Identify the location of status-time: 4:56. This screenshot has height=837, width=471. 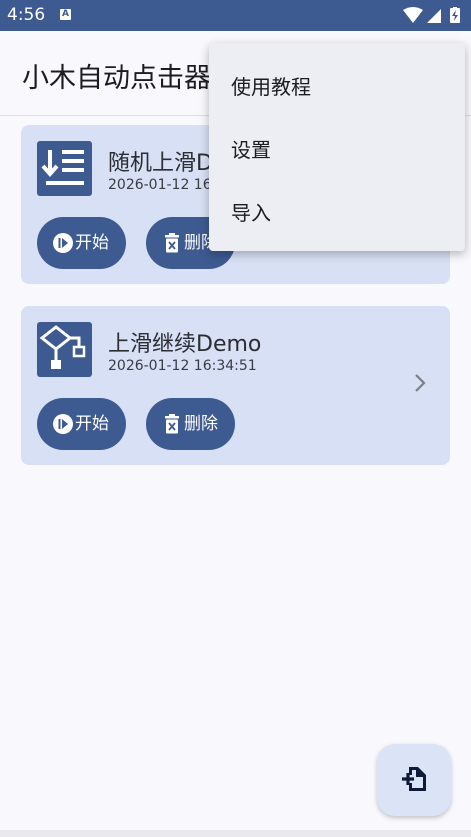
(26, 15).